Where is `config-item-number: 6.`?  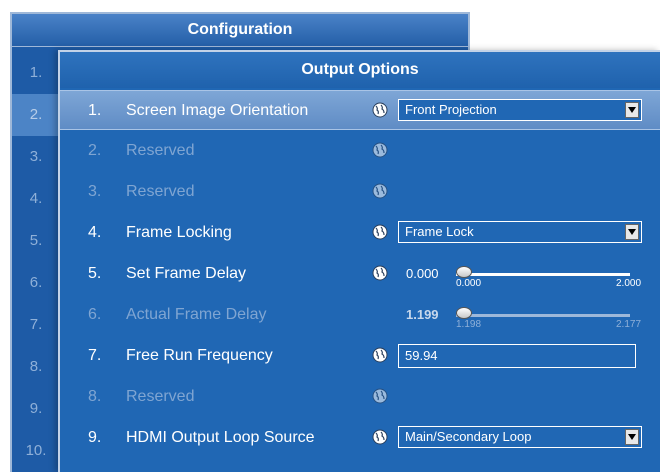 config-item-number: 6. is located at coordinates (36, 283).